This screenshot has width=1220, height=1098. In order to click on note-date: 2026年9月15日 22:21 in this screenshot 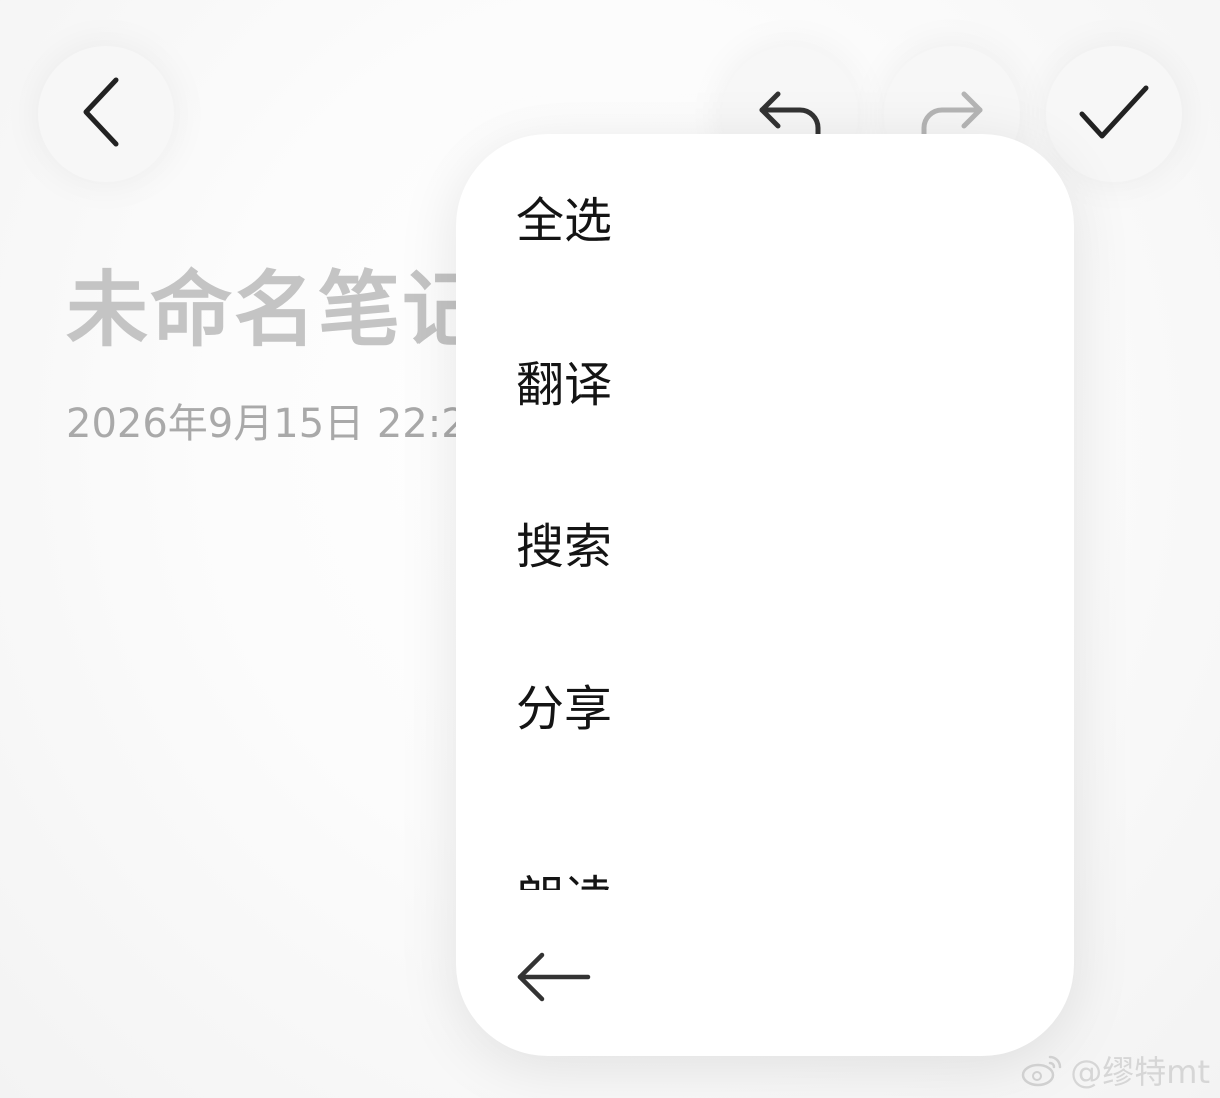, I will do `click(279, 424)`.